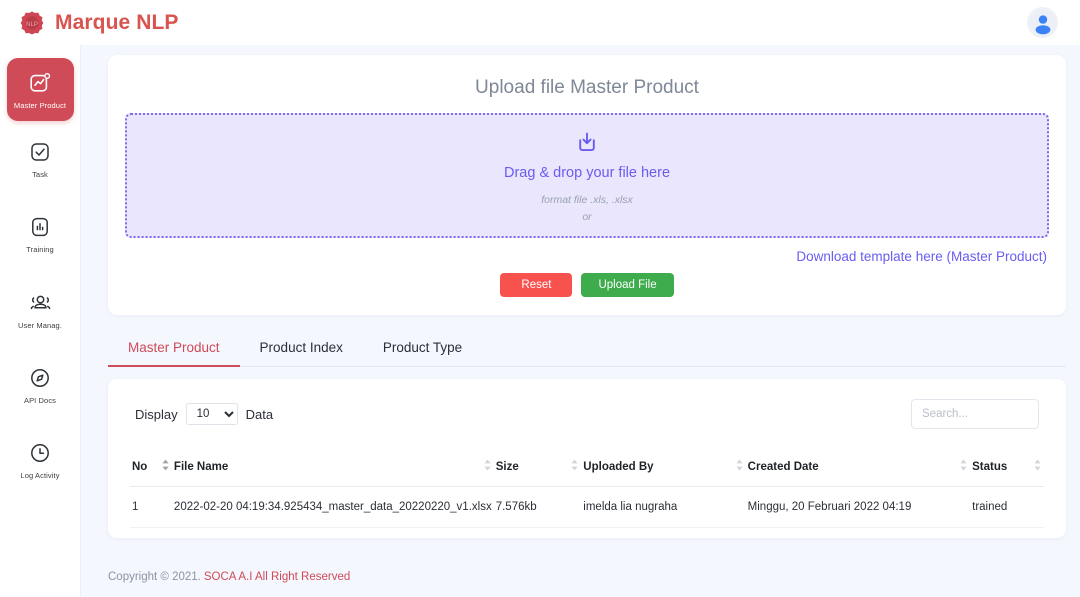  What do you see at coordinates (40, 378) in the screenshot?
I see `compass-circle-icon` at bounding box center [40, 378].